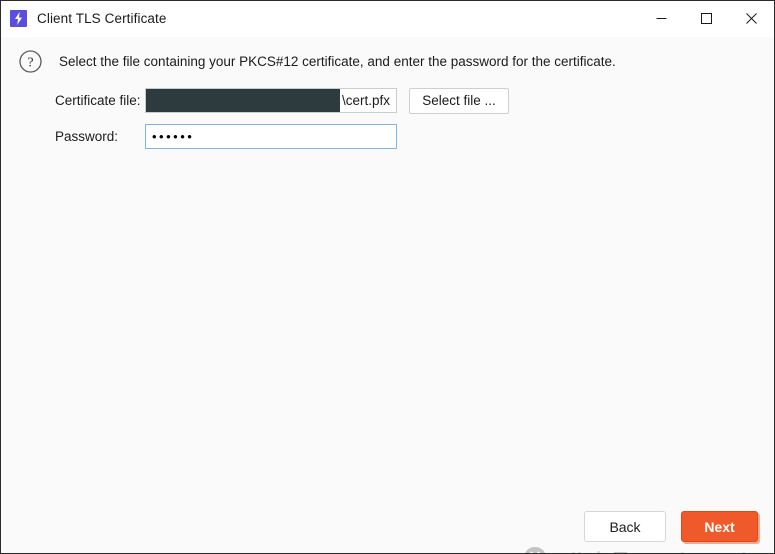  I want to click on question-mark-icon: ?, so click(30, 61).